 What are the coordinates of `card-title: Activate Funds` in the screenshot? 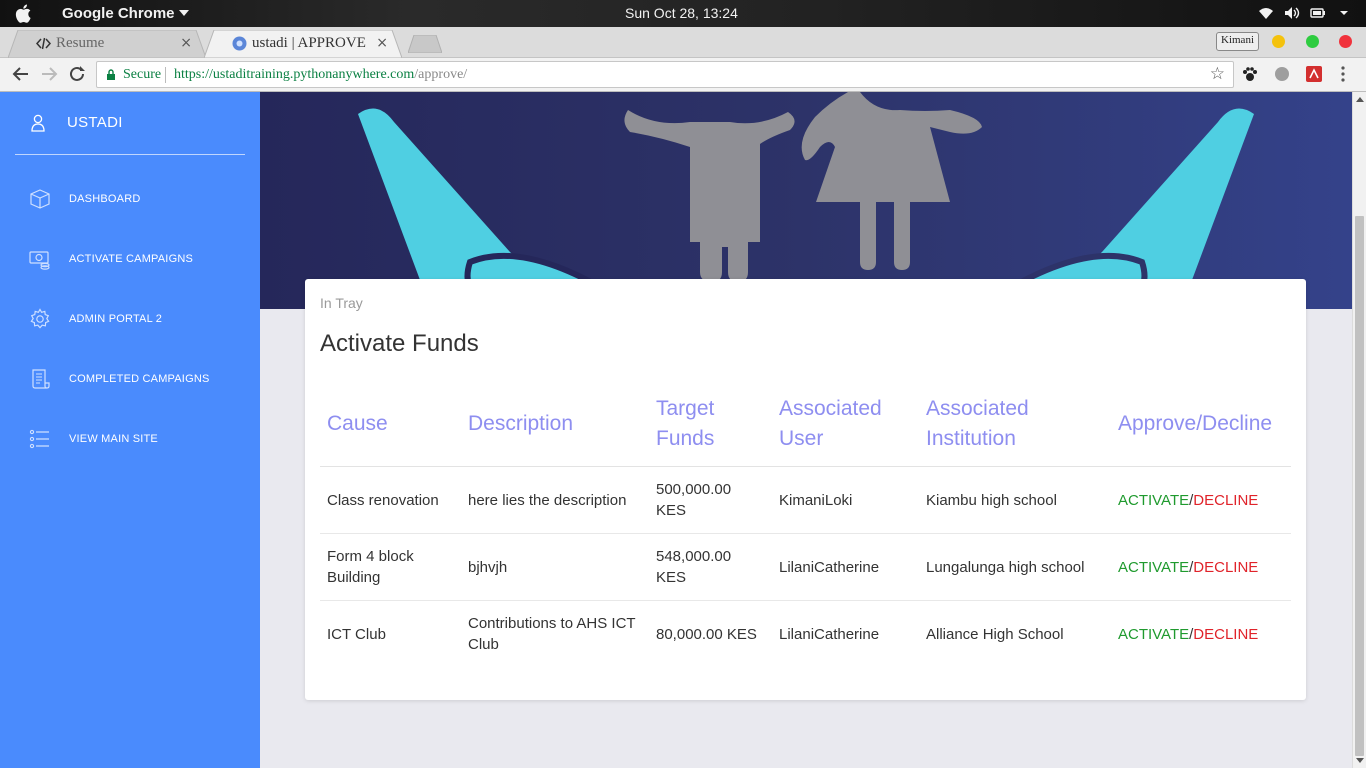 It's located at (399, 343).